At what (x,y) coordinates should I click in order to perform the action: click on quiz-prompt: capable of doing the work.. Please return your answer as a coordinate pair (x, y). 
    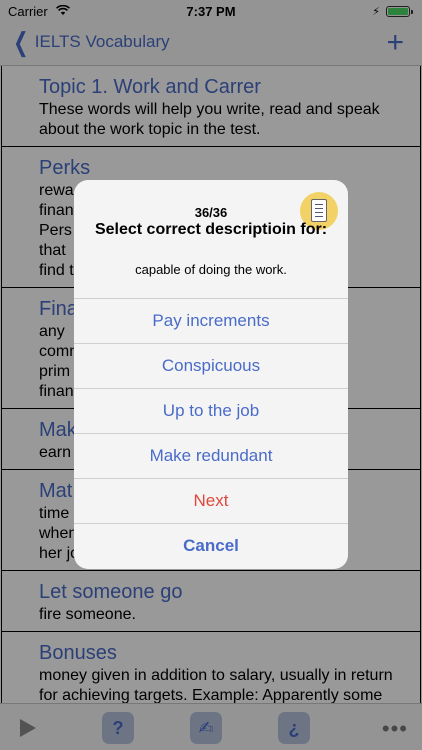
    Looking at the image, I should click on (211, 269).